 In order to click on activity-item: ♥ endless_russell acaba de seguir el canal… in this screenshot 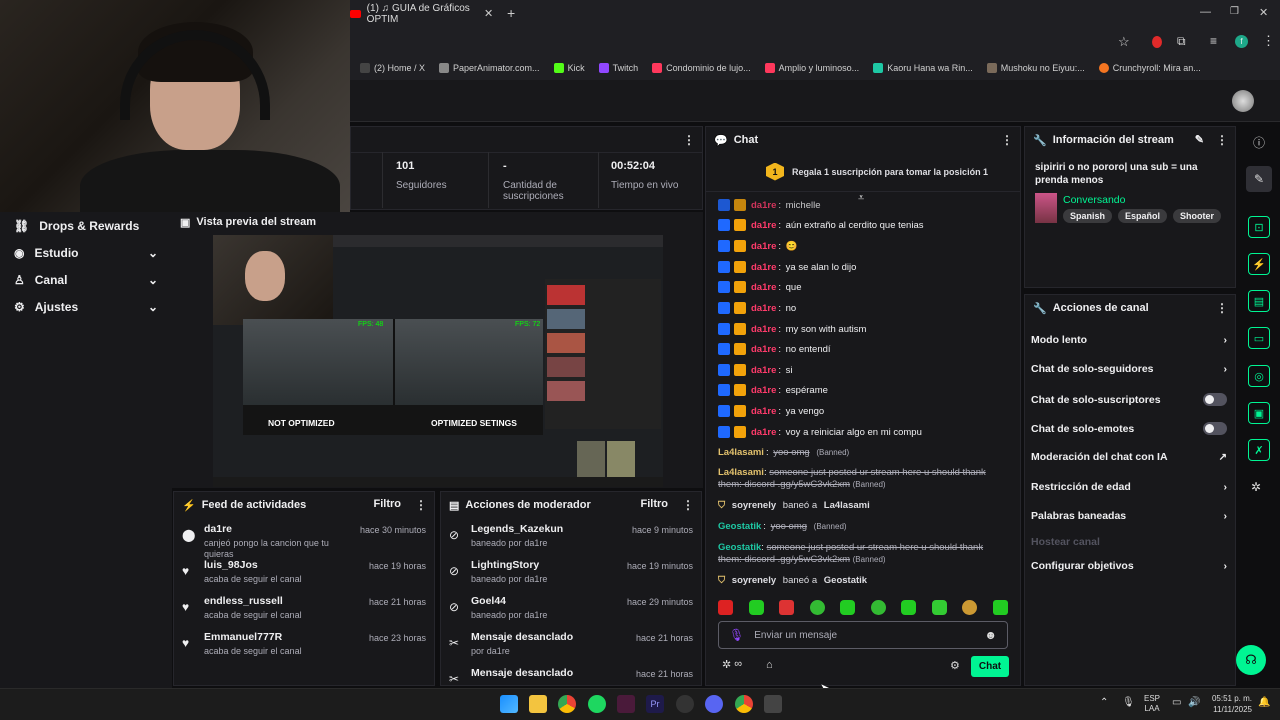, I will do `click(304, 608)`.